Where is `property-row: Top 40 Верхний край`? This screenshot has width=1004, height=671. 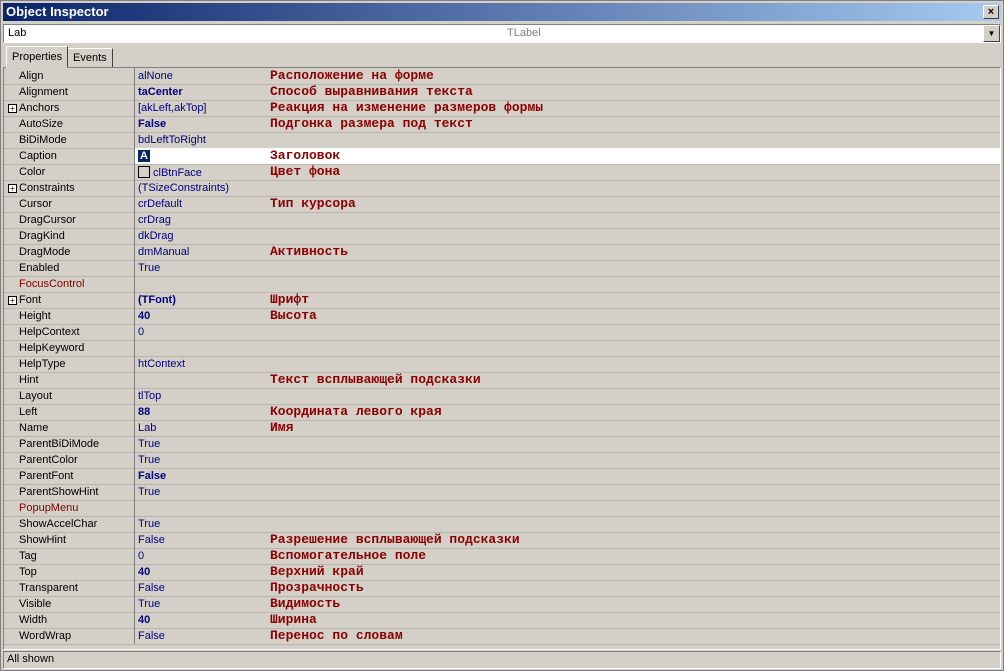
property-row: Top 40 Верхний край is located at coordinates (502, 572).